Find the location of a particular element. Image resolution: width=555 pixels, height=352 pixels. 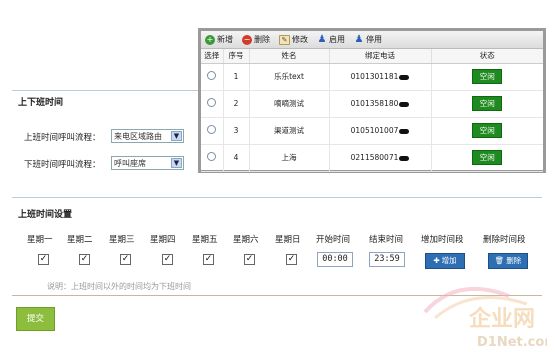

row-phone: 0101301181 is located at coordinates (374, 76).